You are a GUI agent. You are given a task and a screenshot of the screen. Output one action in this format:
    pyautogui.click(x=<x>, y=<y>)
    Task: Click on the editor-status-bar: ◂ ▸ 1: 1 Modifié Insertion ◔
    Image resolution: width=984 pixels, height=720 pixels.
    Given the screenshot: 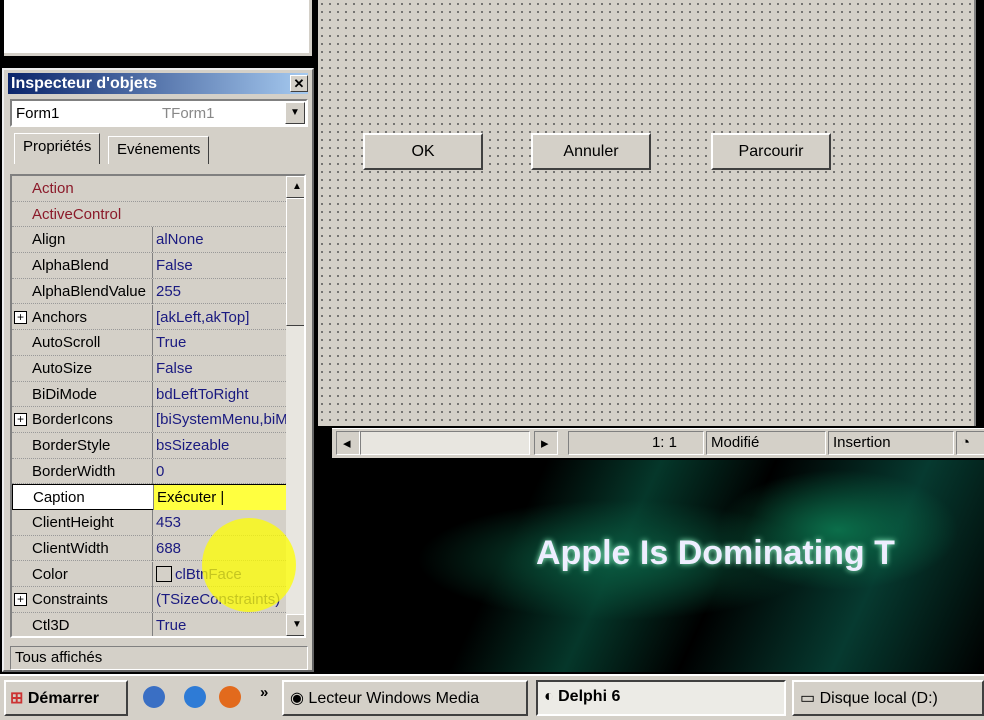 What is the action you would take?
    pyautogui.click(x=658, y=443)
    